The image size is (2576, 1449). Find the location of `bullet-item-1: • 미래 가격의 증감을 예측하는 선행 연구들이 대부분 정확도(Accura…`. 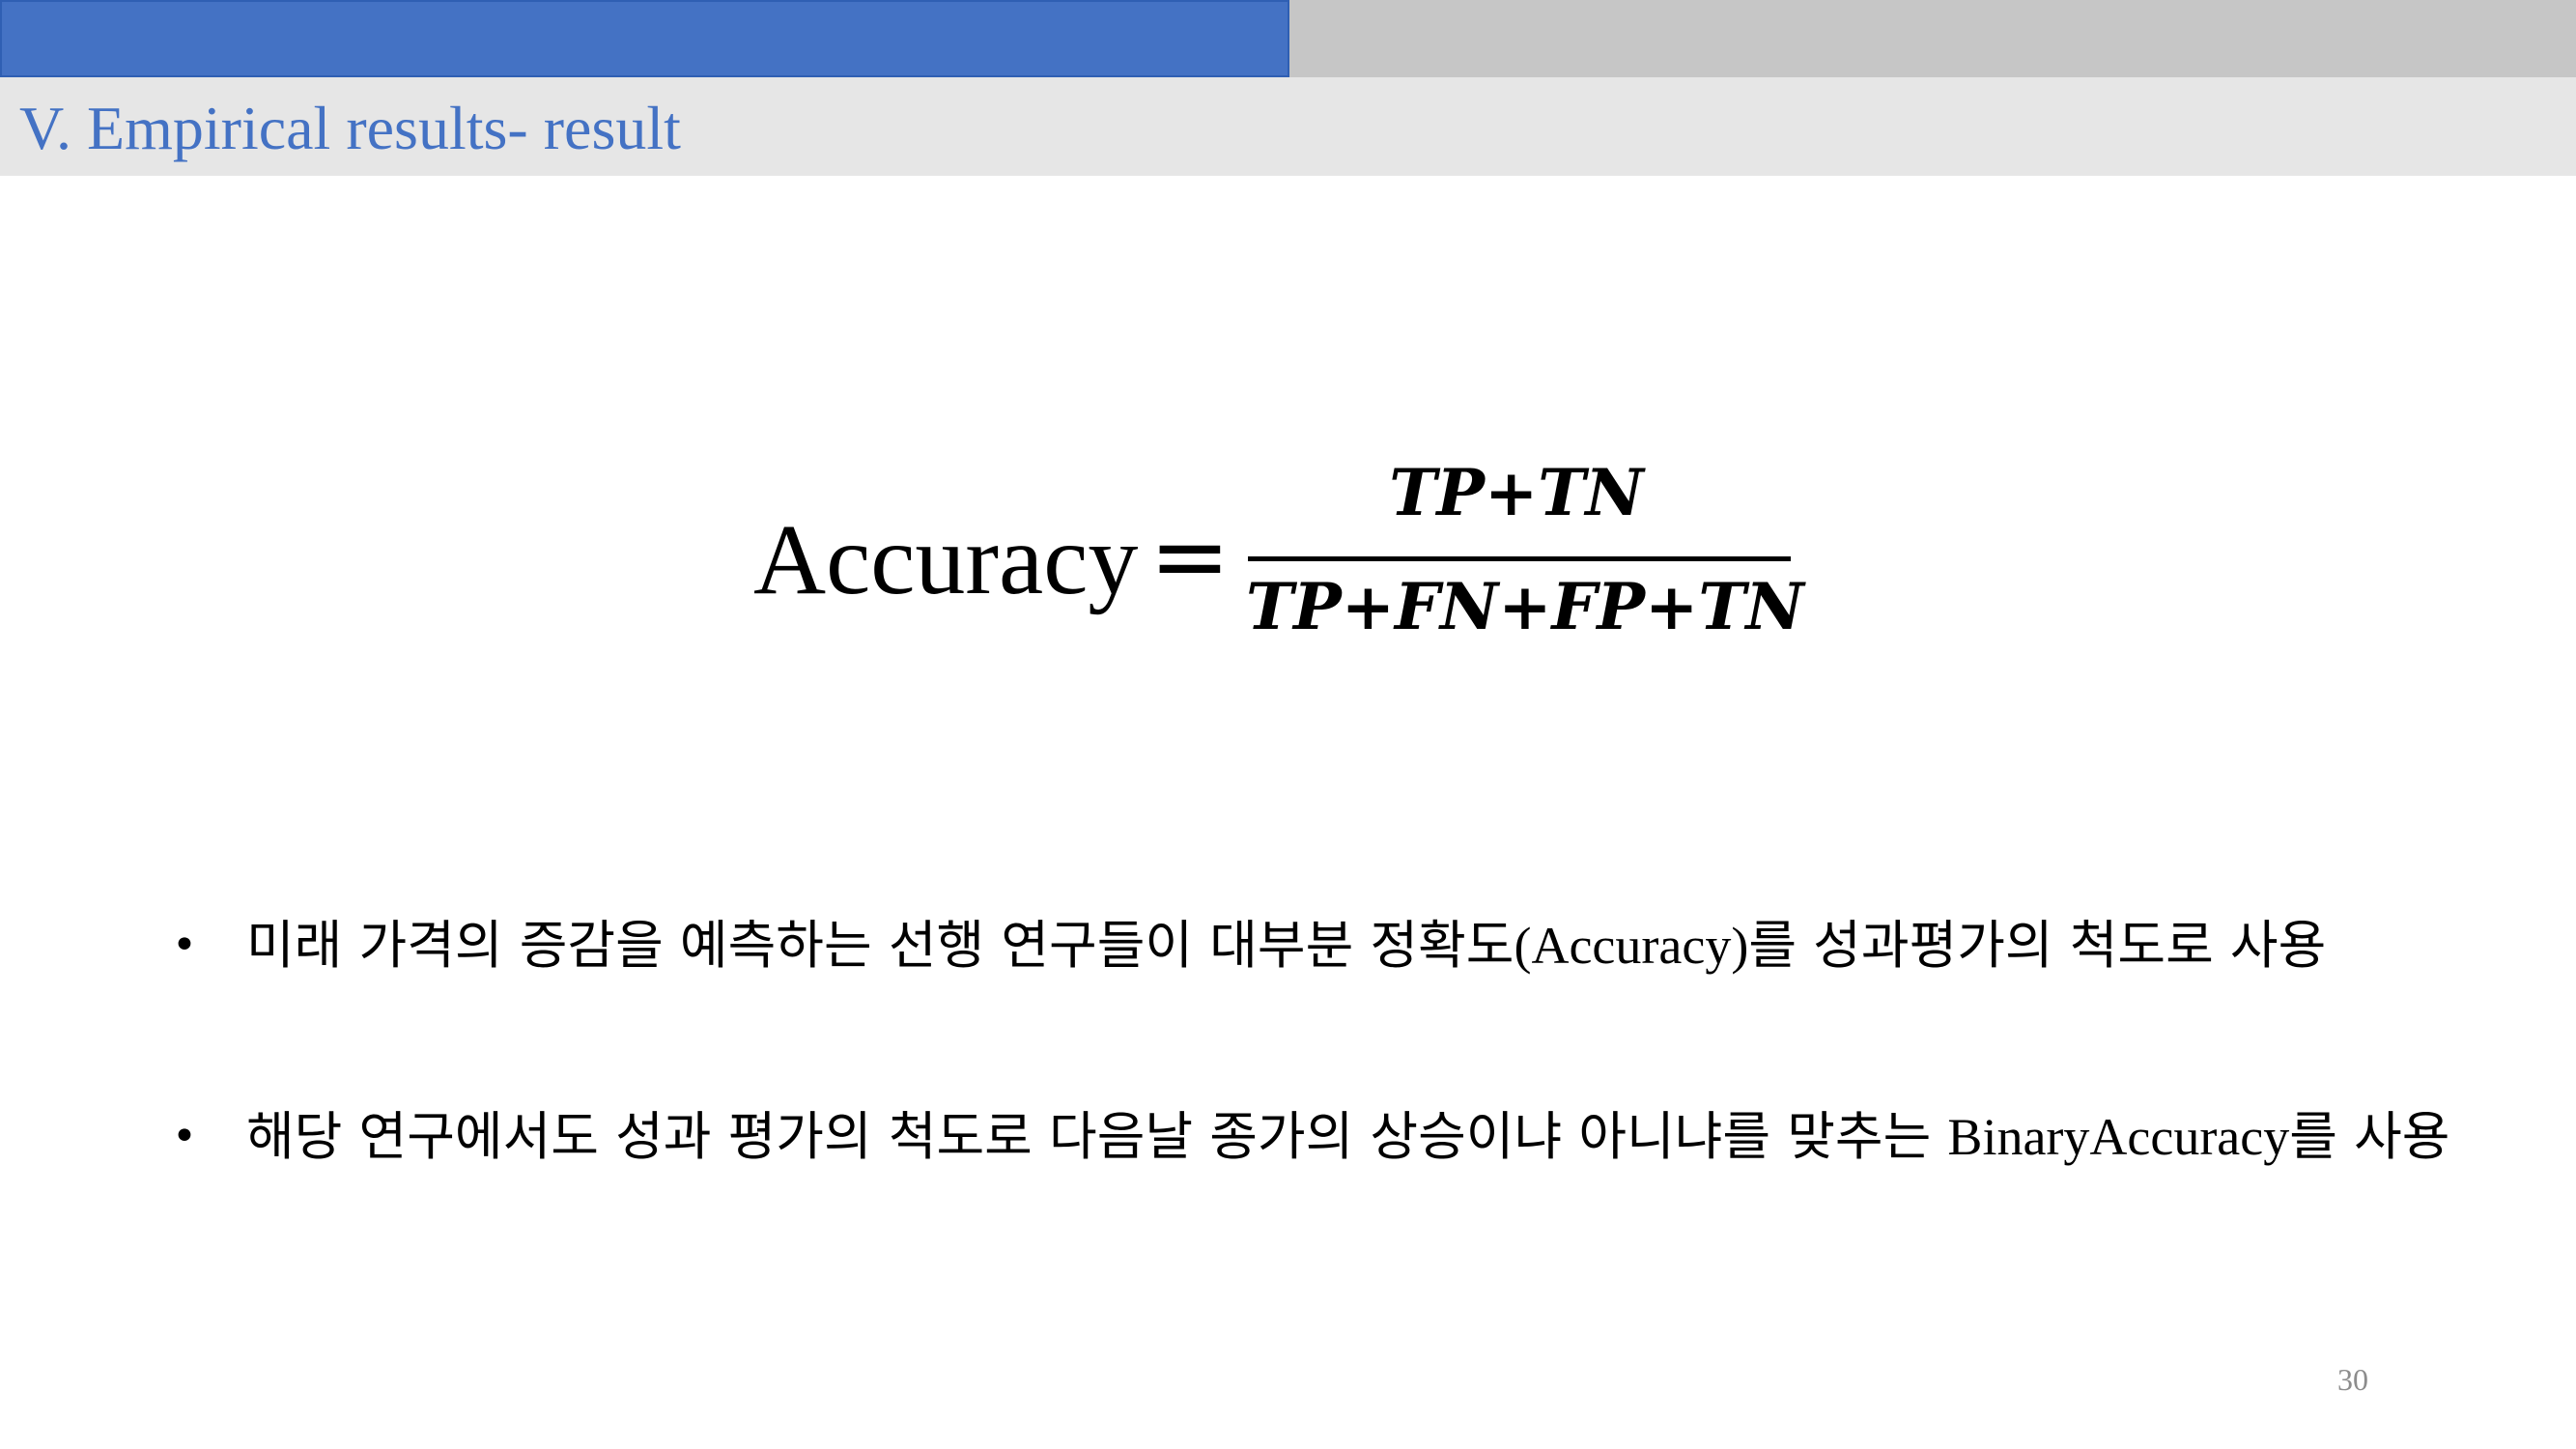

bullet-item-1: • 미래 가격의 증감을 예측하는 선행 연구들이 대부분 정확도(Accura… is located at coordinates (1342, 945).